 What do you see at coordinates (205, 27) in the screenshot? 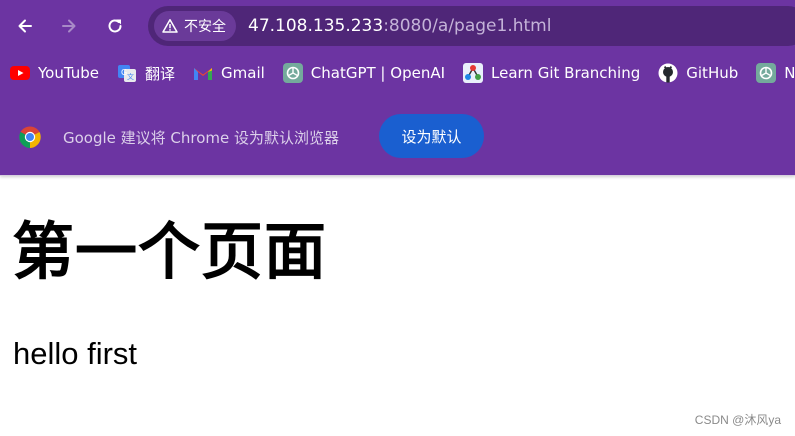
I see `security-label: 不安全` at bounding box center [205, 27].